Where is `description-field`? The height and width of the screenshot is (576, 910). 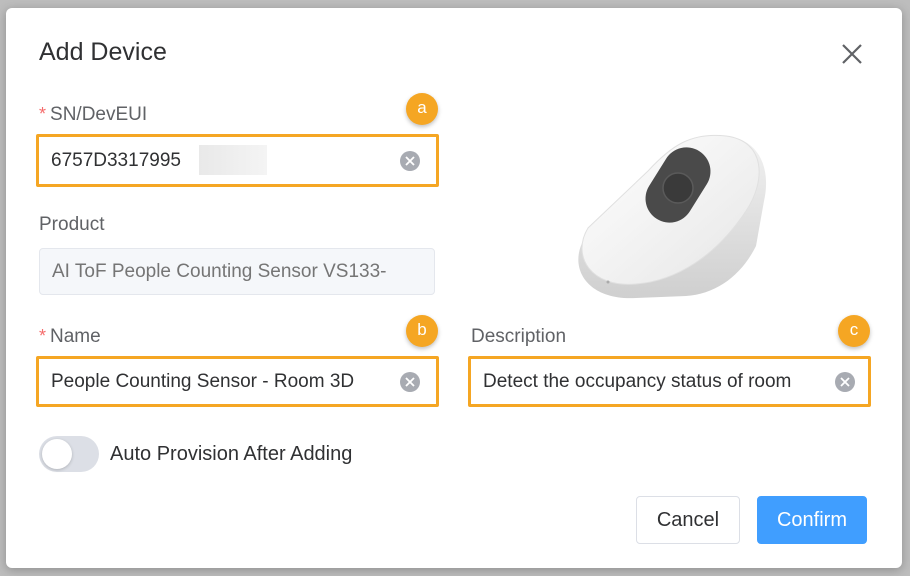
description-field is located at coordinates (669, 381).